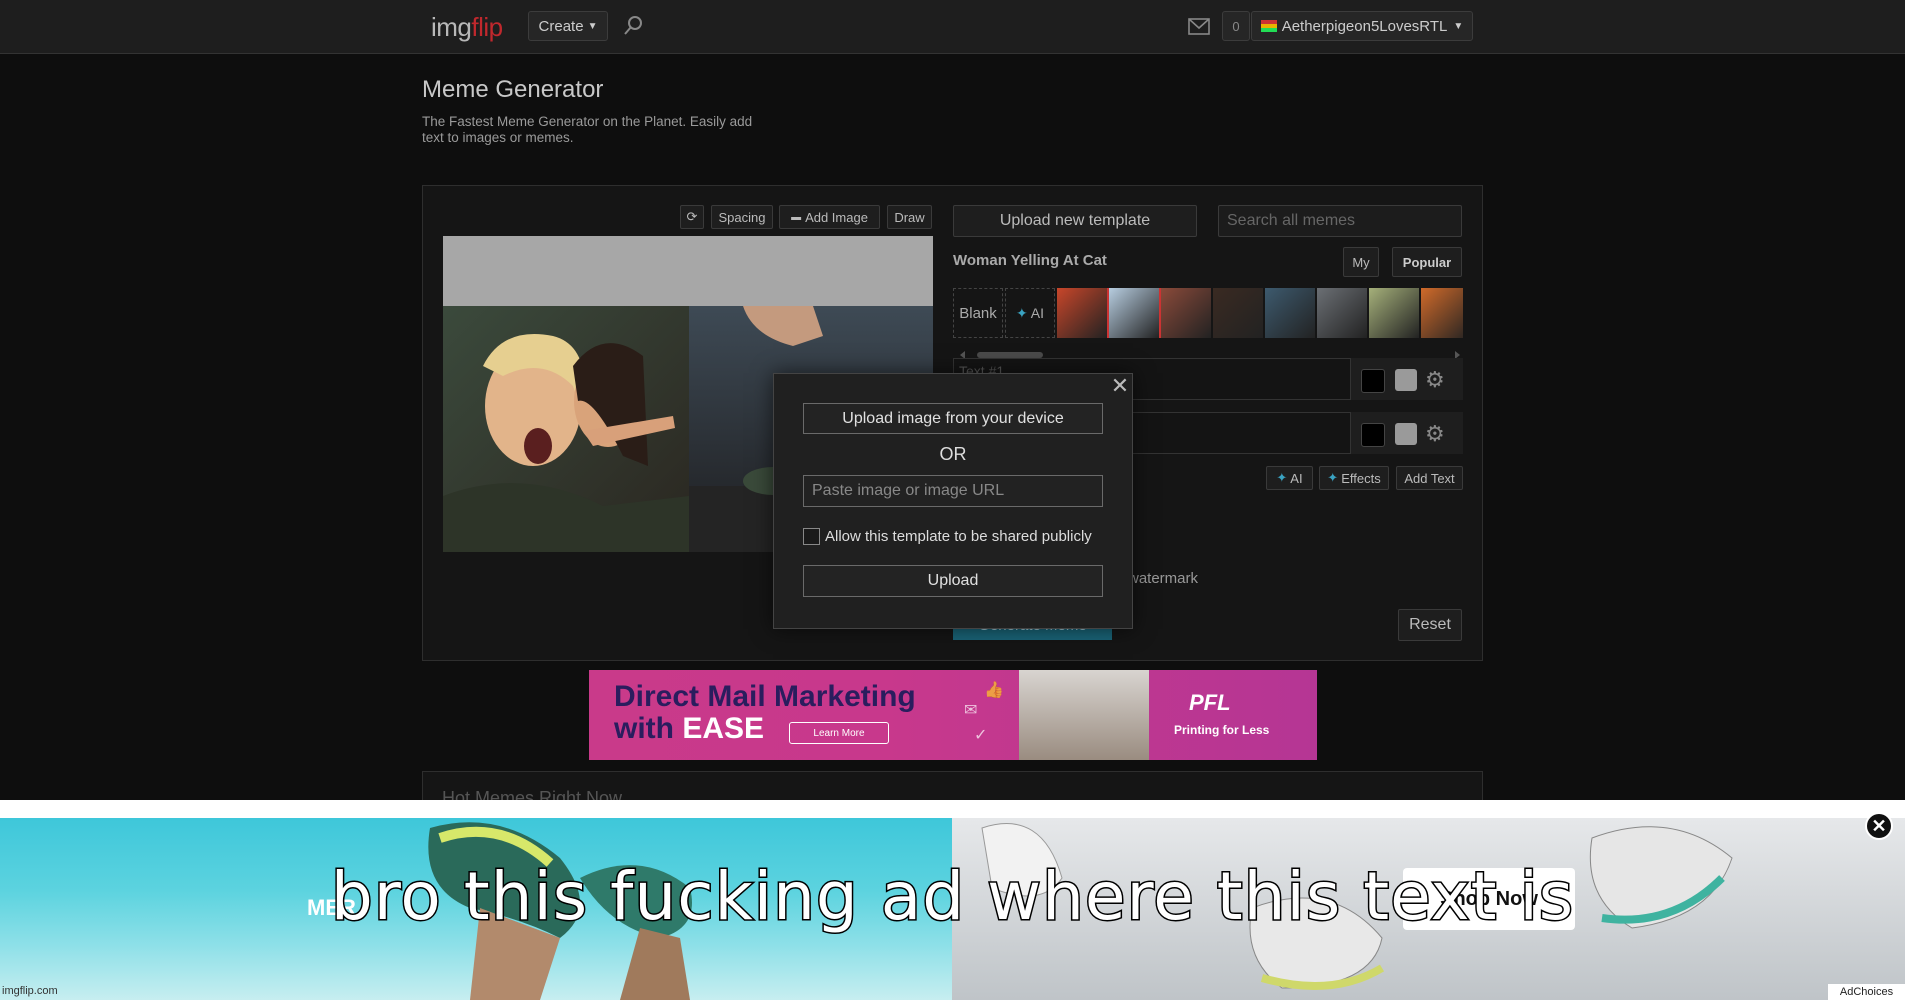  I want to click on thumbs-up-icon: 👍, so click(994, 690).